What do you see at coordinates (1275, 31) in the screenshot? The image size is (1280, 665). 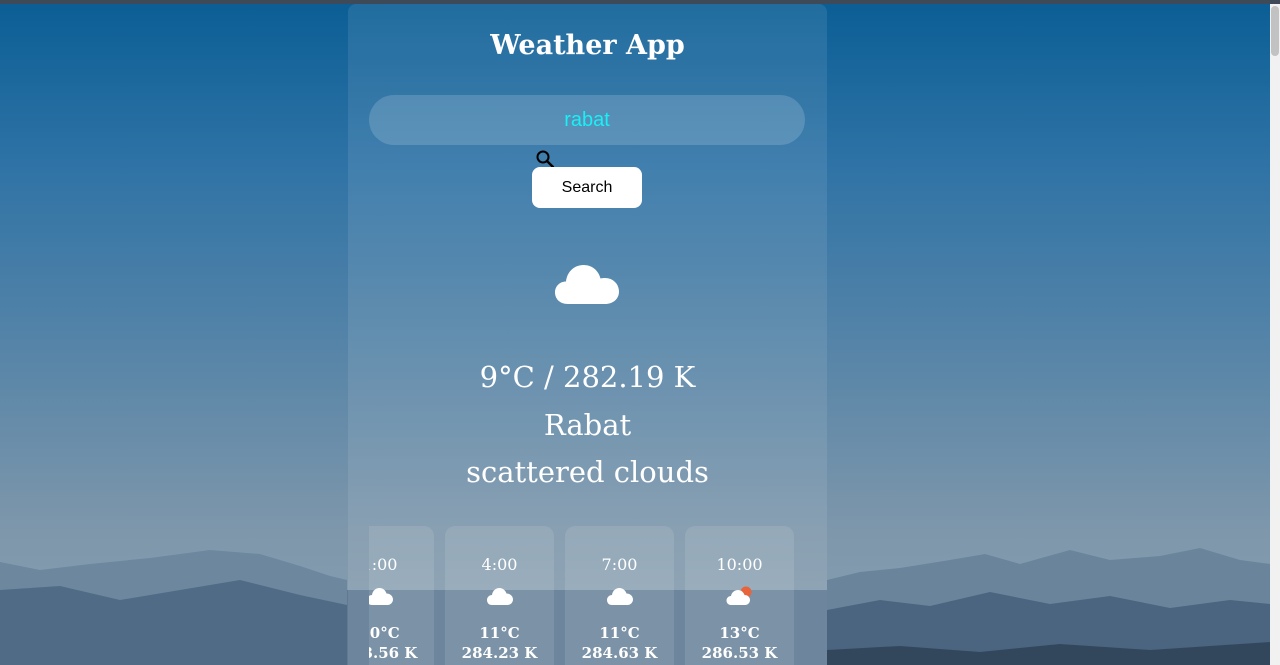 I see `page-scrollbar-thumb` at bounding box center [1275, 31].